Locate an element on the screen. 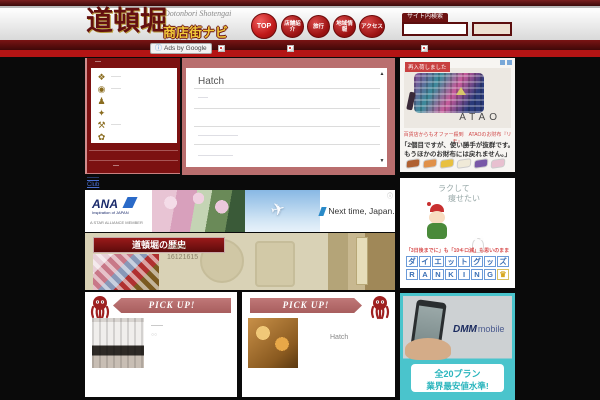  sidebar-item: ✦ is located at coordinates (134, 113).